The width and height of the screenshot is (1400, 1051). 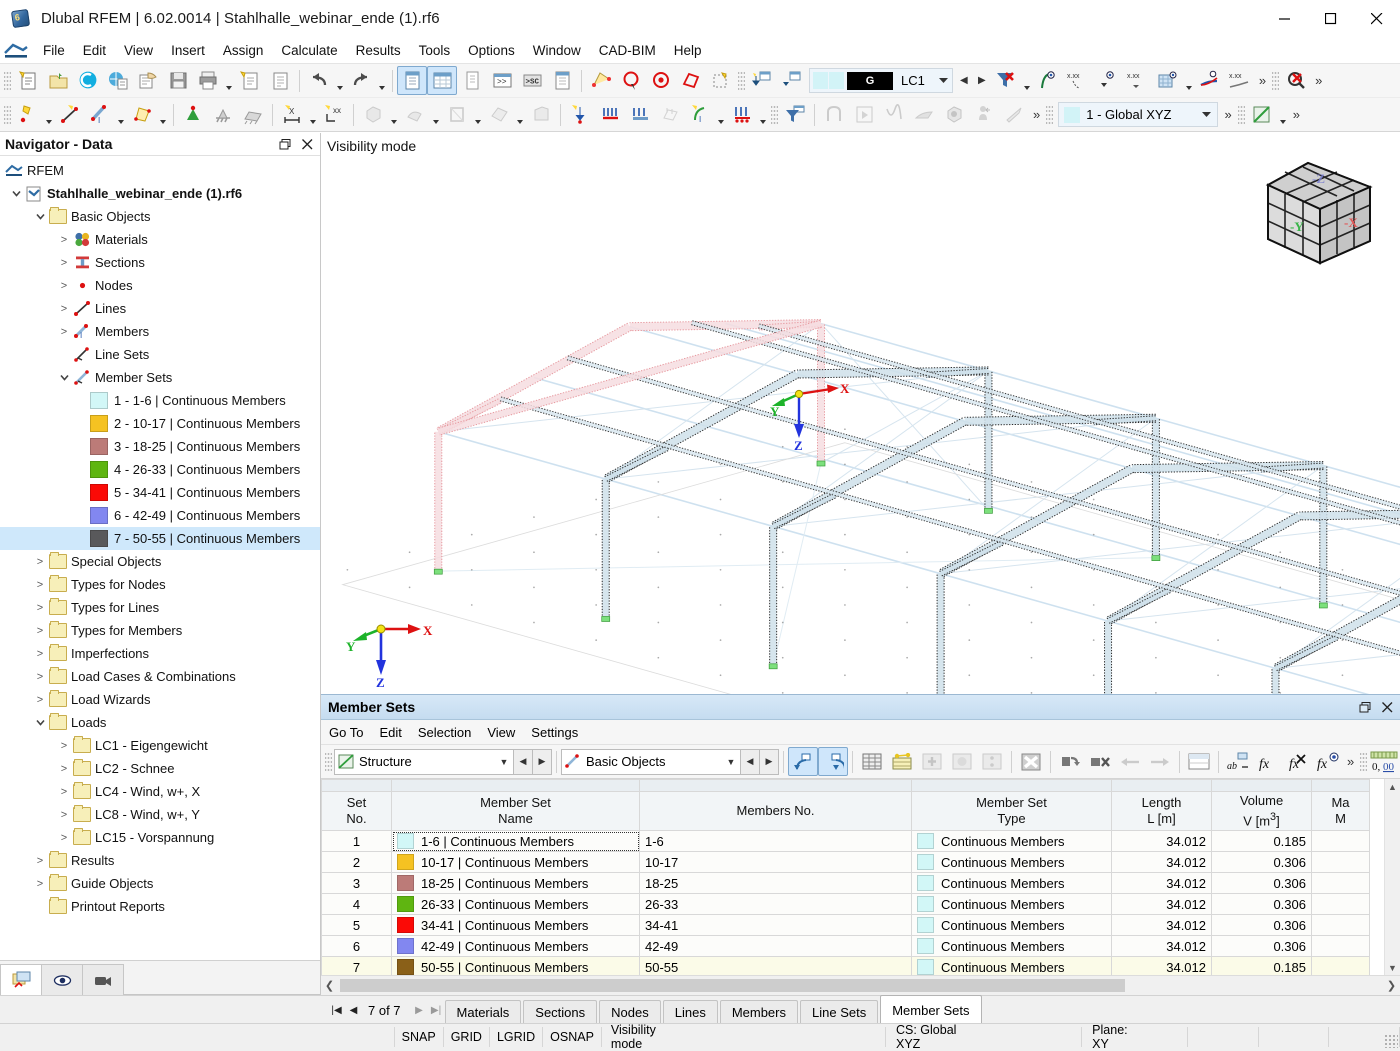 What do you see at coordinates (1285, 18) in the screenshot?
I see `minimize-button` at bounding box center [1285, 18].